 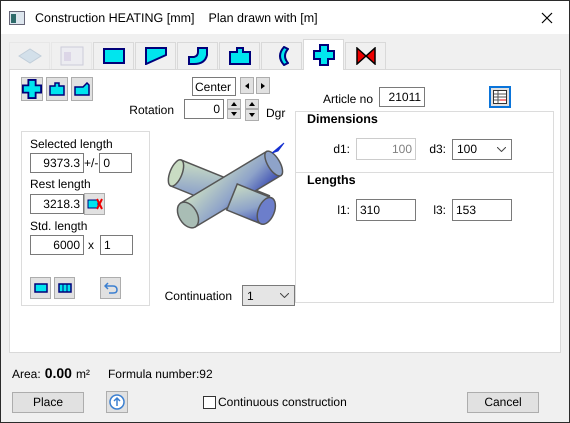 I want to click on up-circle-icon, so click(x=117, y=402).